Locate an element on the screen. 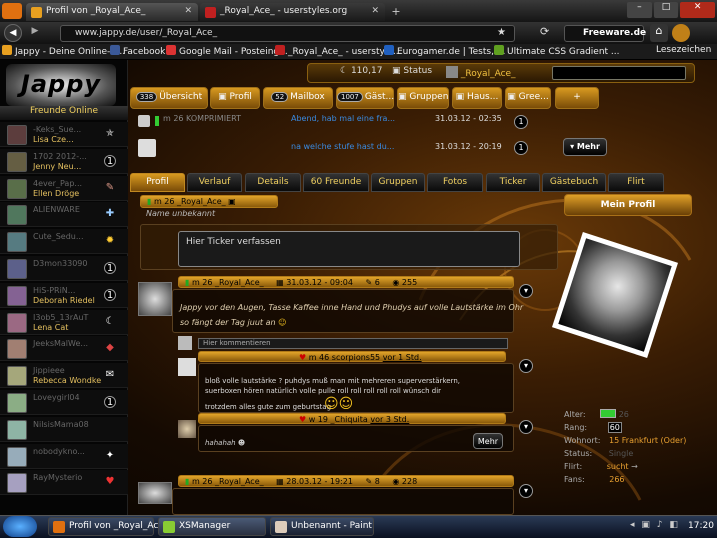 Image resolution: width=717 pixels, height=538 pixels. info-value: 15 Frankfurt (Oder) is located at coordinates (647, 440).